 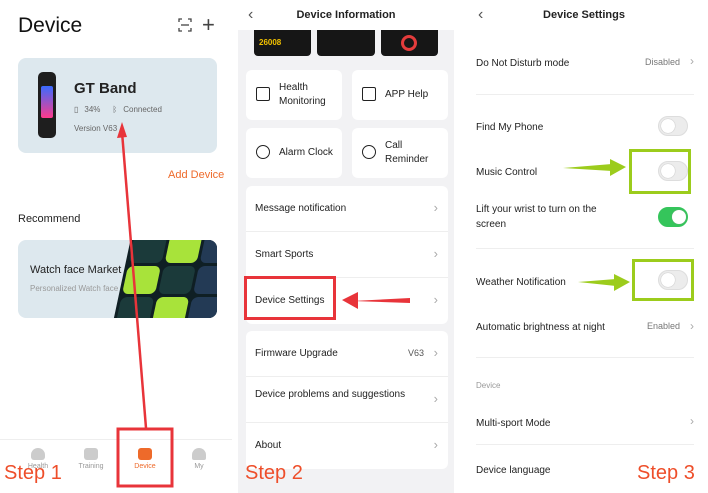 I want to click on menu-device-problems: Device problems and suggestions ›, so click(x=347, y=400).